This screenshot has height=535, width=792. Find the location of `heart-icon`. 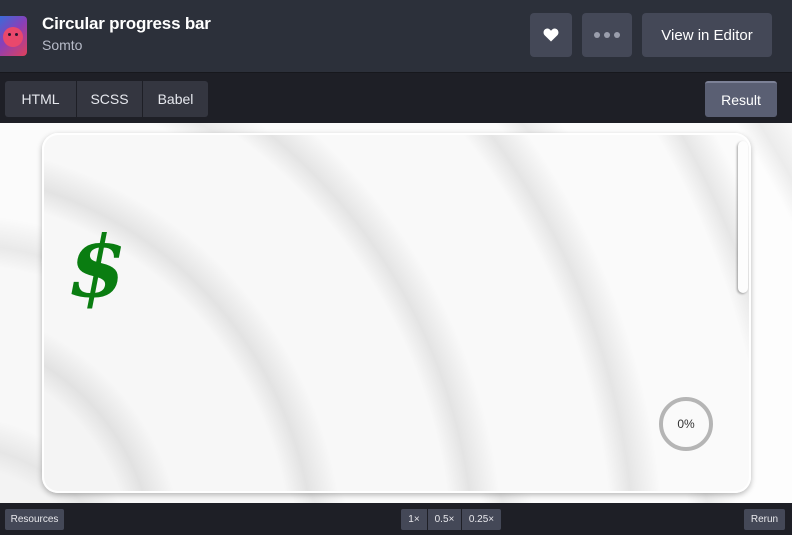

heart-icon is located at coordinates (551, 35).